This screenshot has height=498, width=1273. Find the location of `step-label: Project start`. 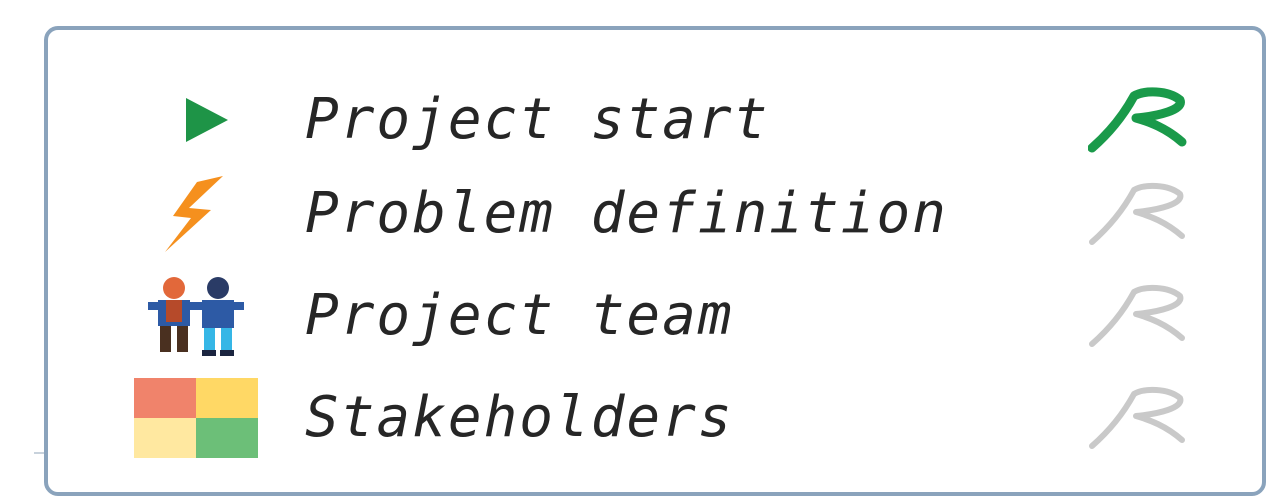

step-label: Project start is located at coordinates (537, 119).